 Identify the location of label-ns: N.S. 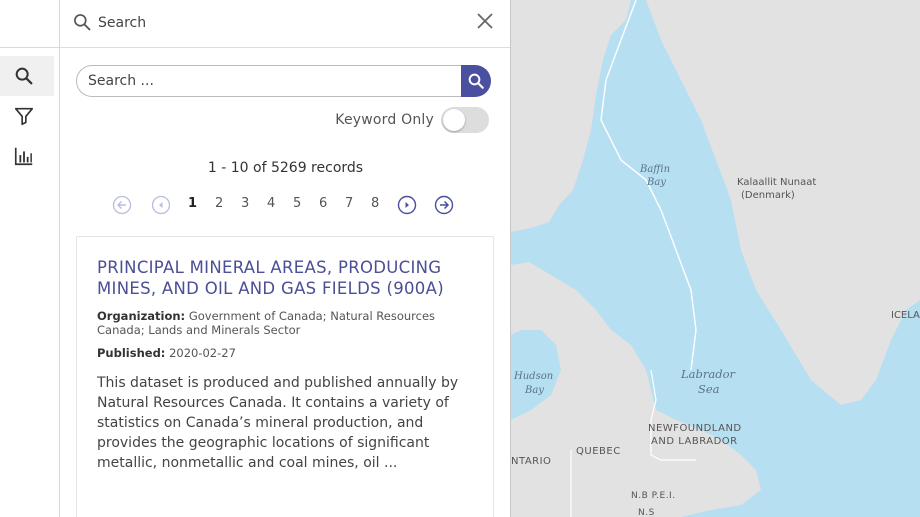
(646, 512).